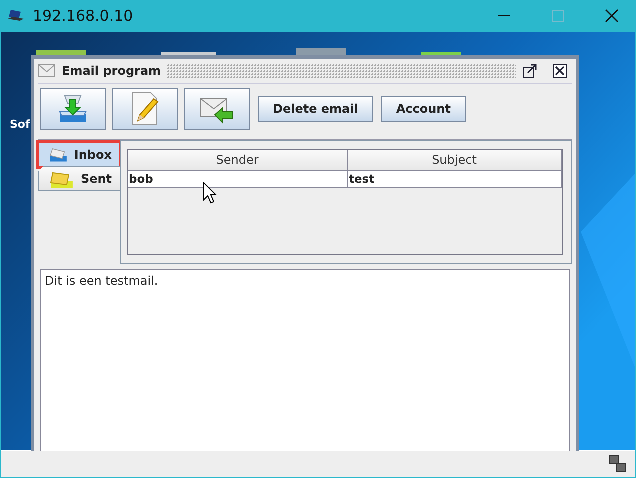 Image resolution: width=636 pixels, height=478 pixels. What do you see at coordinates (618, 464) in the screenshot?
I see `windows-icon` at bounding box center [618, 464].